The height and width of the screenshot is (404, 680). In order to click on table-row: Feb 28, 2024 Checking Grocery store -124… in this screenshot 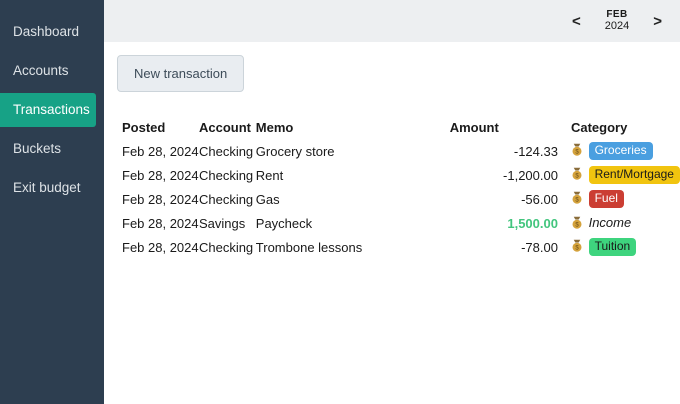, I will do `click(401, 151)`.